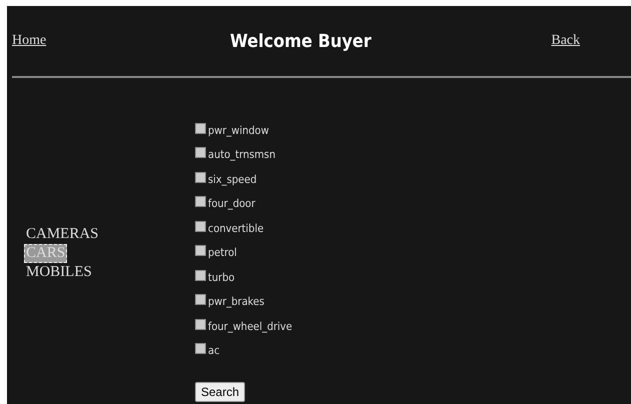 This screenshot has width=631, height=404. I want to click on checkbox-label: pwr_brakes, so click(236, 301).